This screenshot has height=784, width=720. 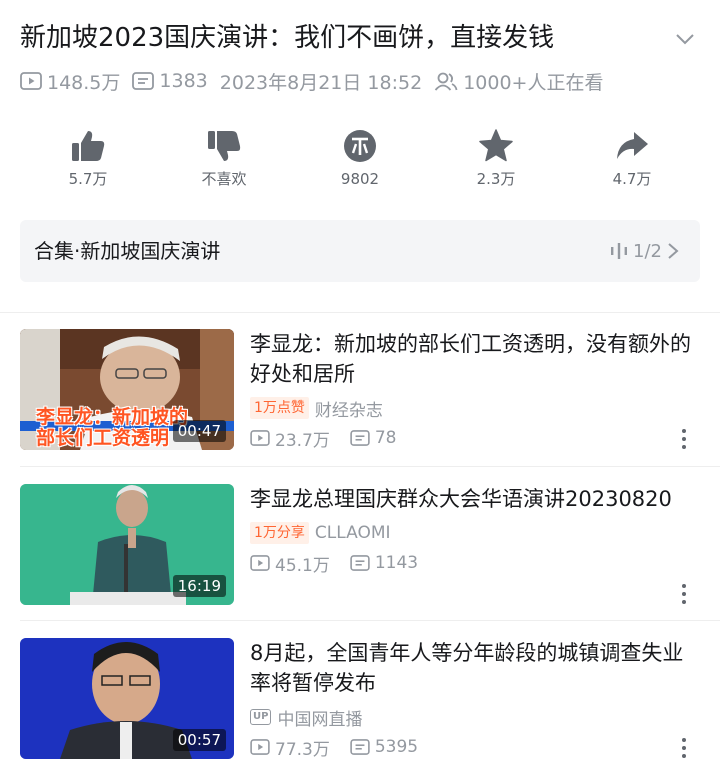 I want to click on like-count: 5.7万, so click(x=88, y=179).